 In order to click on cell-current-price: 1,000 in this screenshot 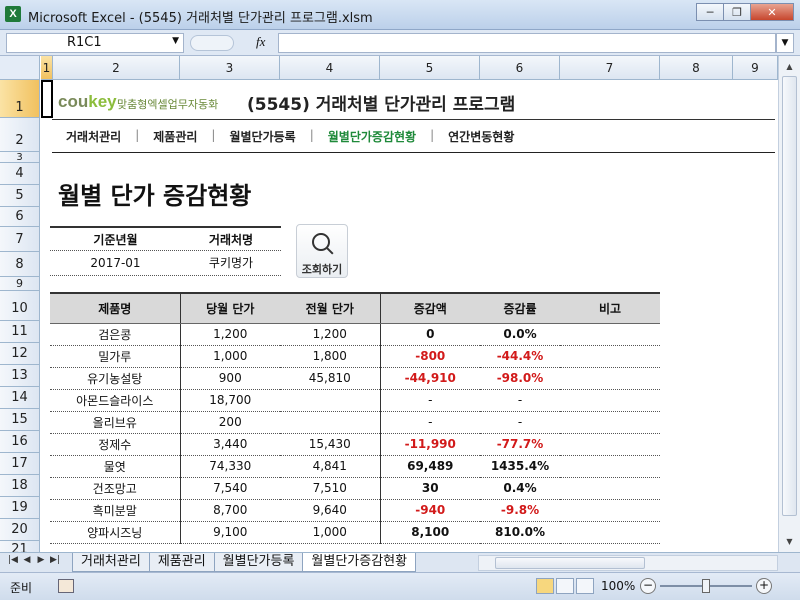, I will do `click(230, 356)`.